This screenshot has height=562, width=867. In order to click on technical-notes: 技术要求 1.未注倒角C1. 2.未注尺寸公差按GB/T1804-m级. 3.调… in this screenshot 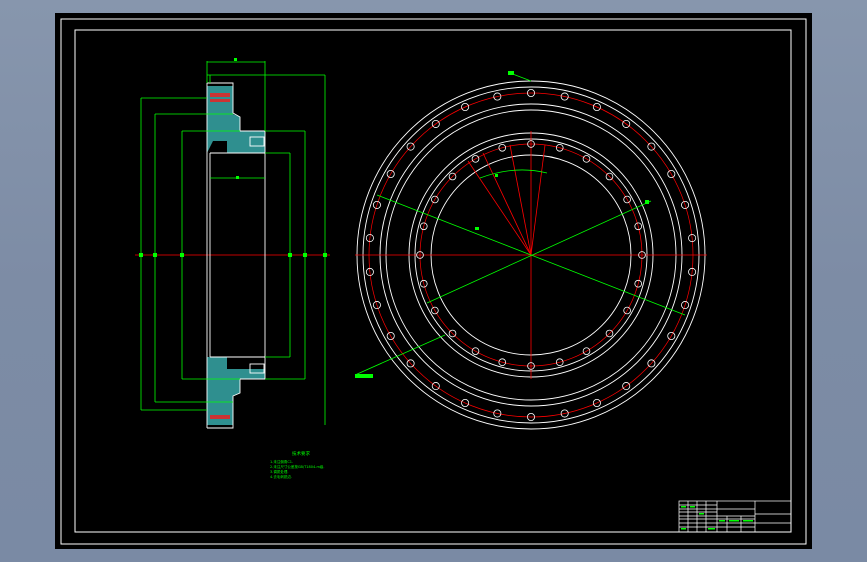, I will do `click(297, 464)`.